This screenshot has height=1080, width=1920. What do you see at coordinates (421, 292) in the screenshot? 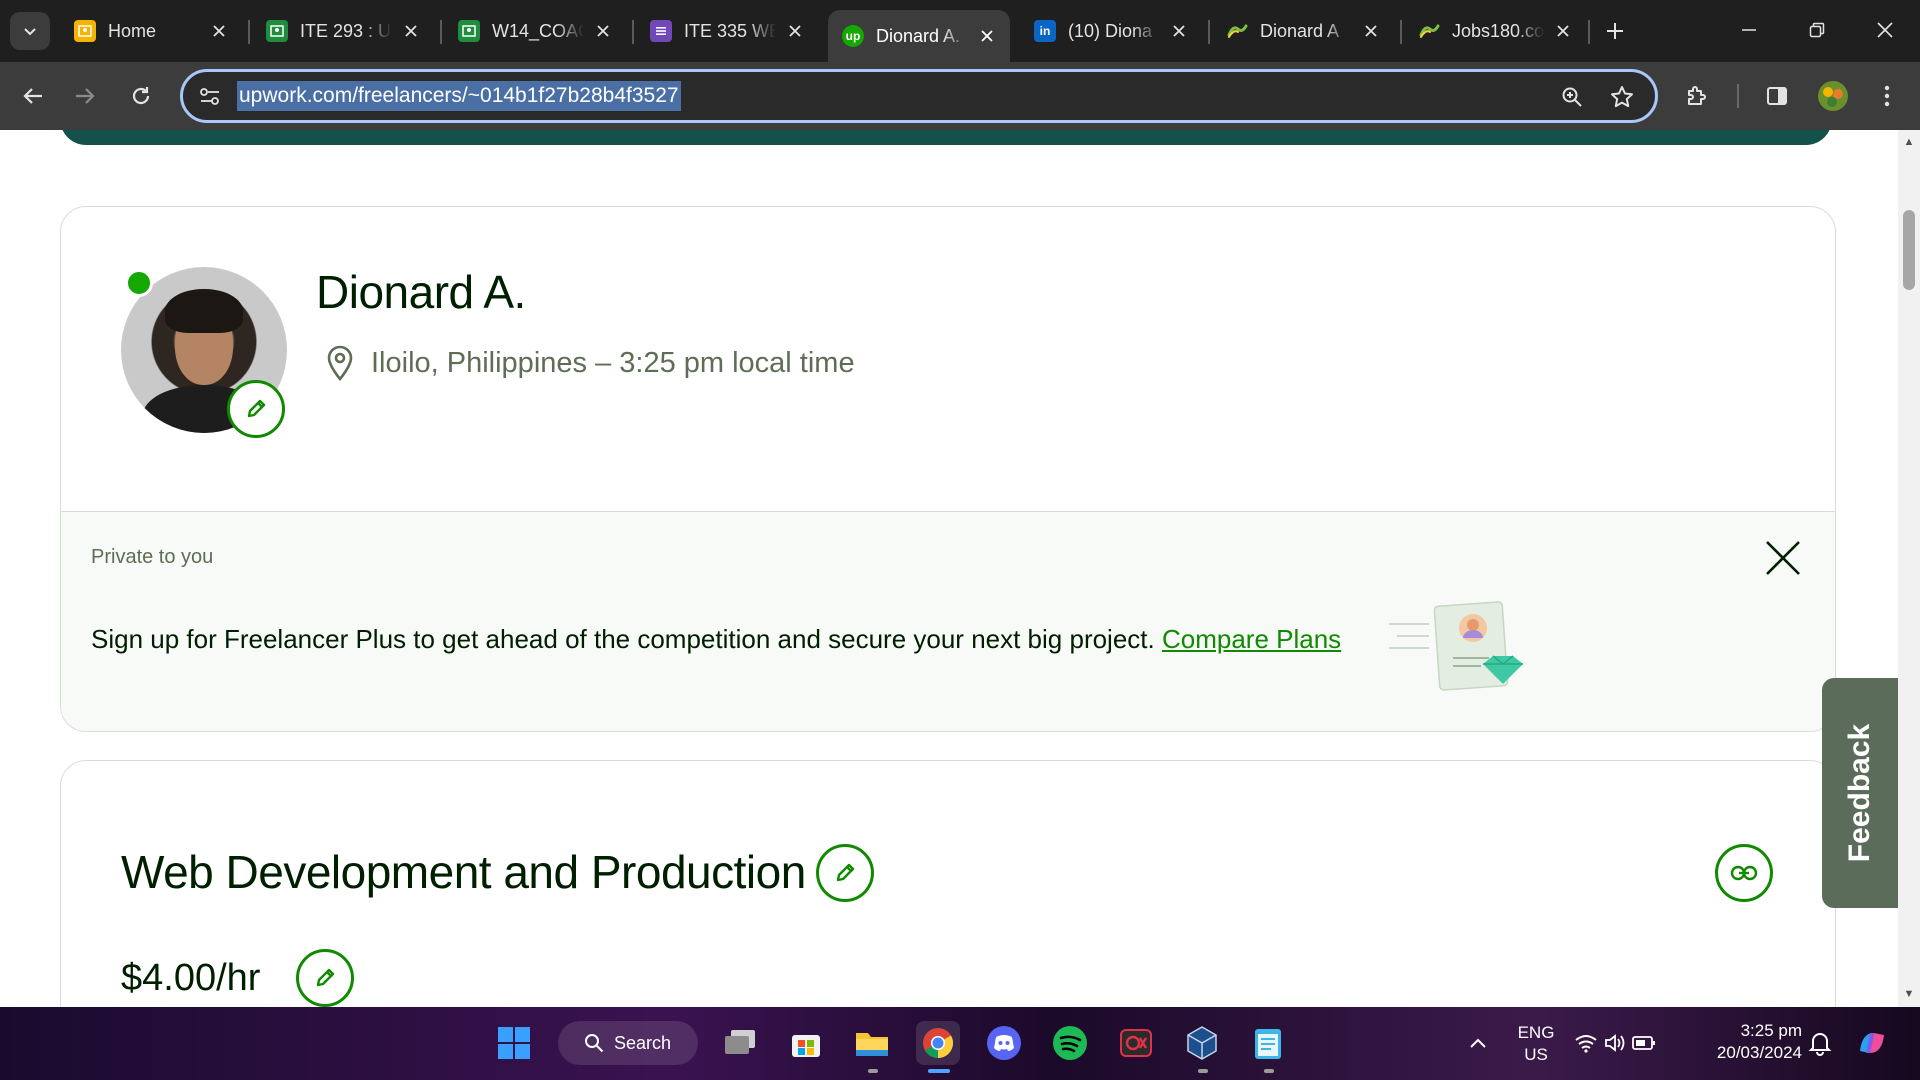
I see `profile-name: Dionard A.` at bounding box center [421, 292].